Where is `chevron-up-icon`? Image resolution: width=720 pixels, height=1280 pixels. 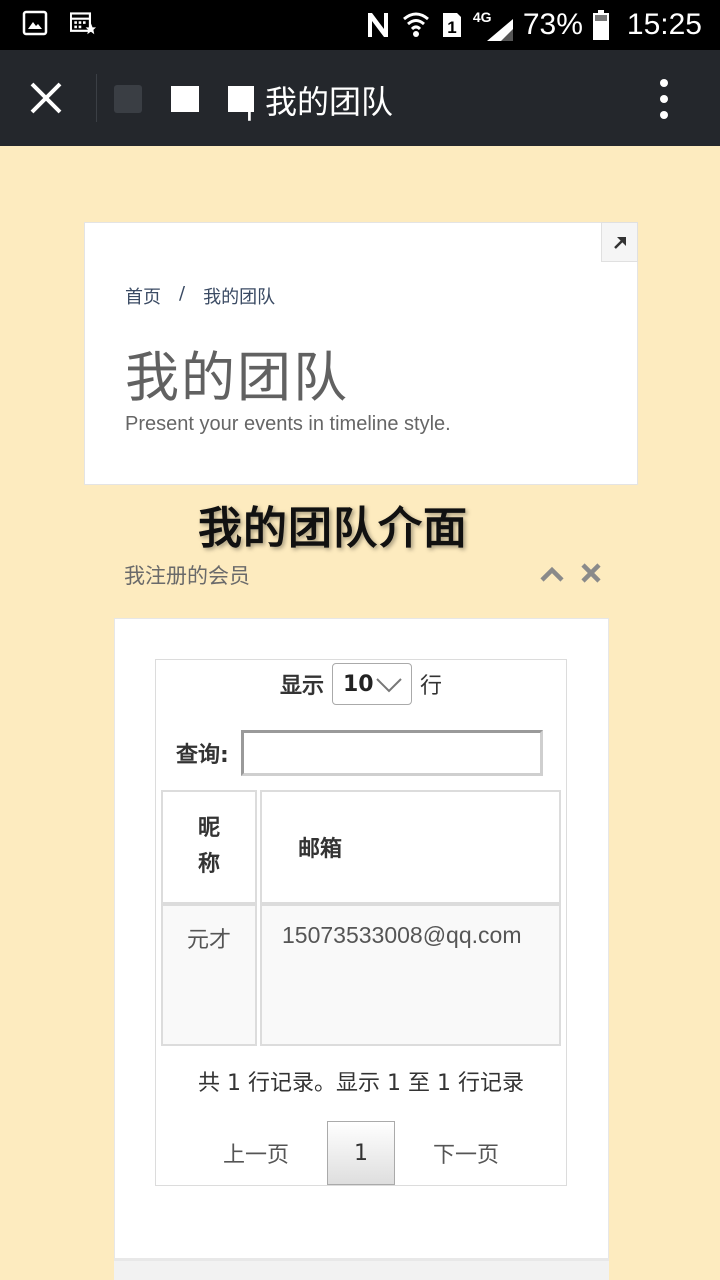
chevron-up-icon is located at coordinates (552, 574).